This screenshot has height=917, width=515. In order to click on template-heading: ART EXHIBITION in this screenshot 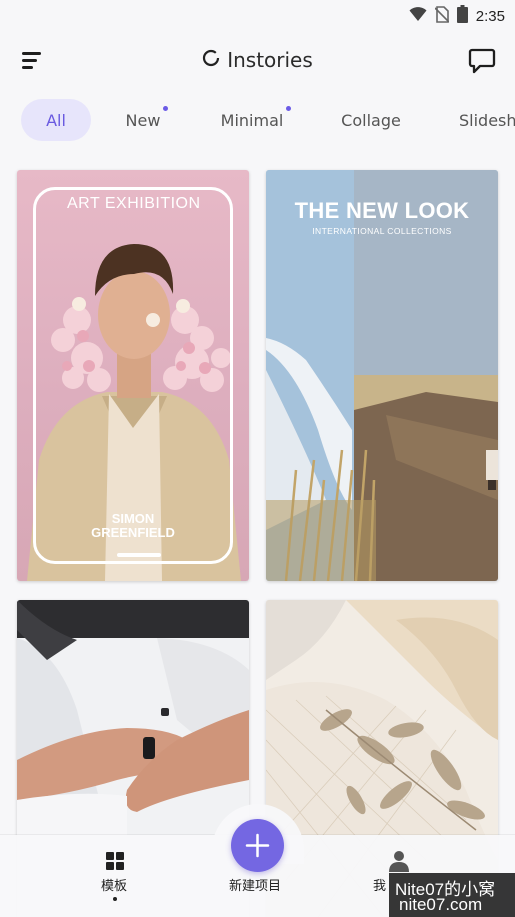, I will do `click(134, 203)`.